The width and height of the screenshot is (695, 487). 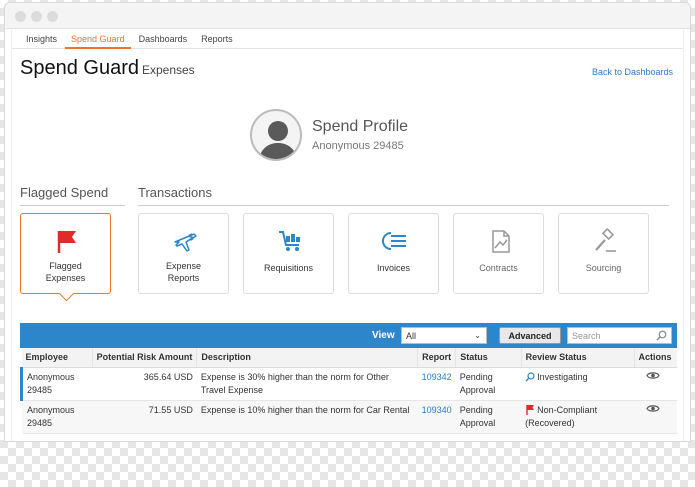 I want to click on chevron-down-icon: ⌄, so click(x=477, y=335).